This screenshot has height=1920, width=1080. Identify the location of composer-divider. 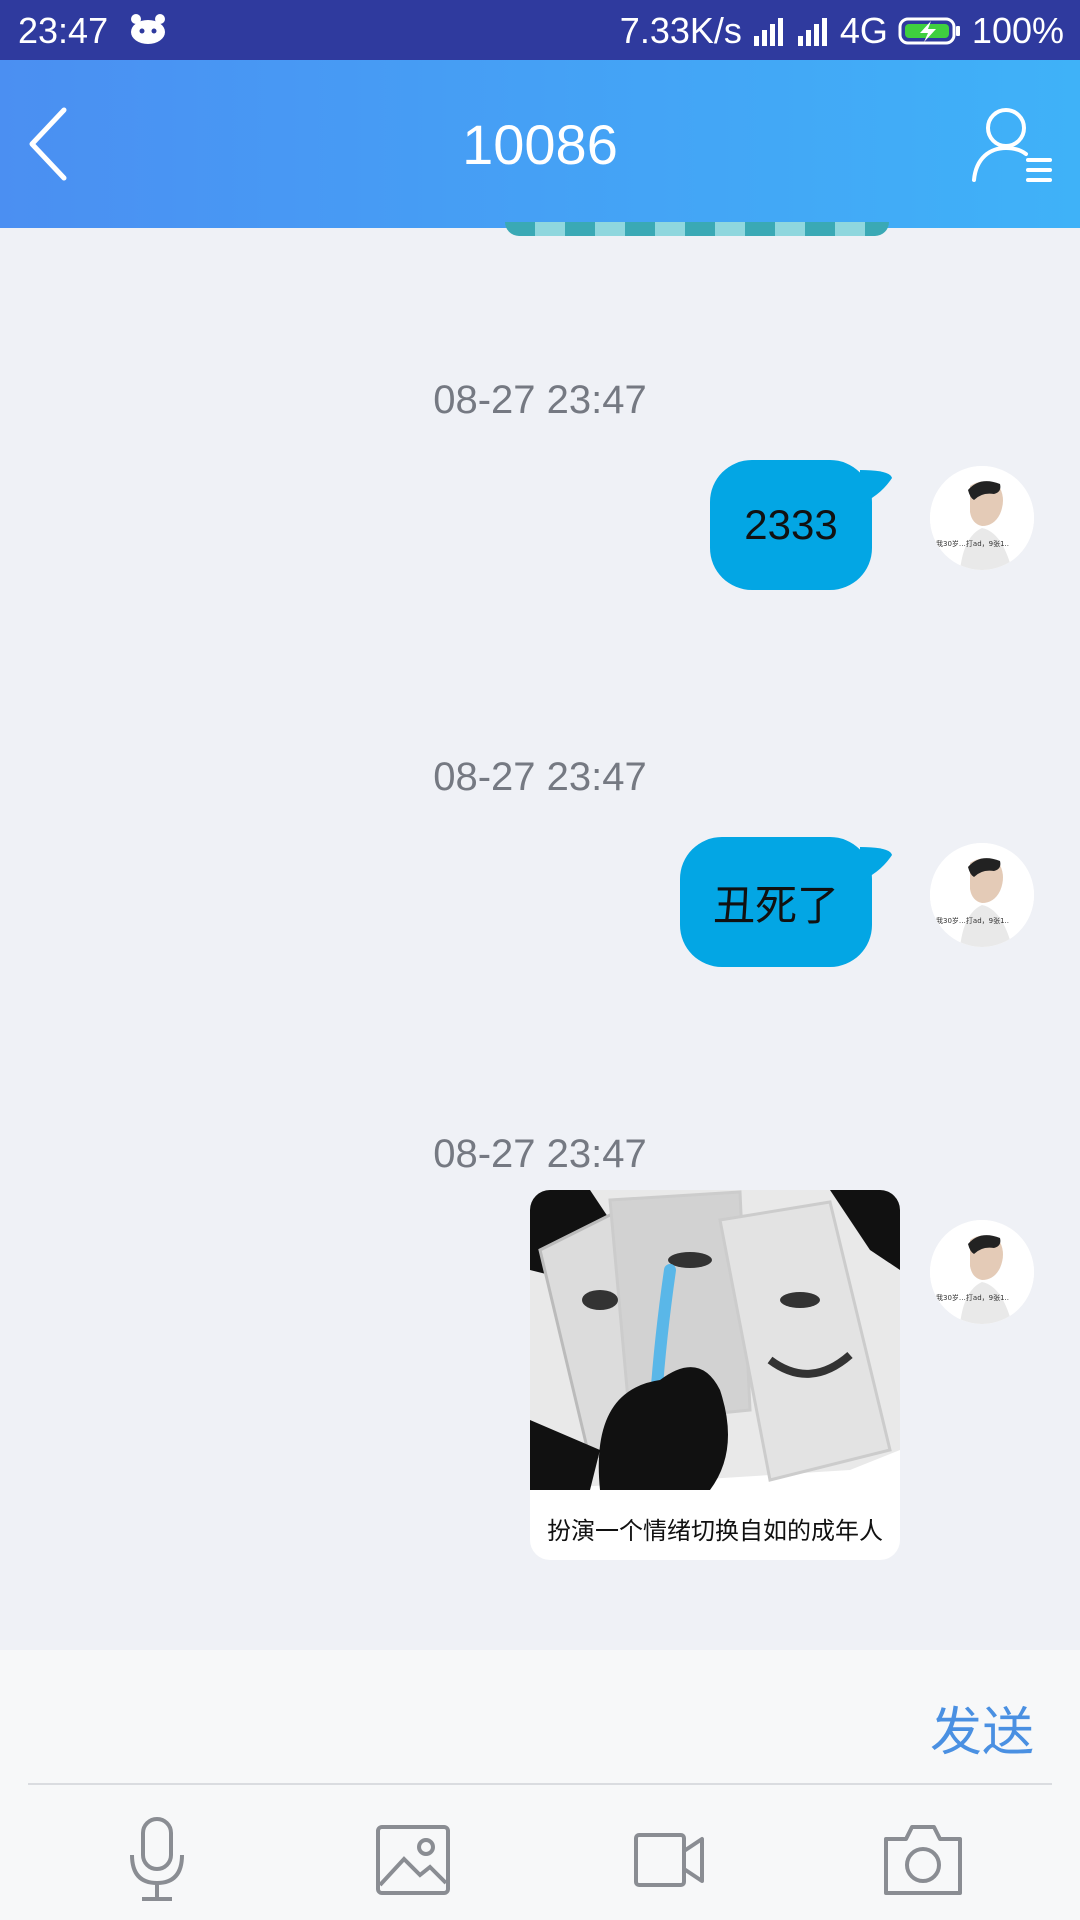
(540, 1784).